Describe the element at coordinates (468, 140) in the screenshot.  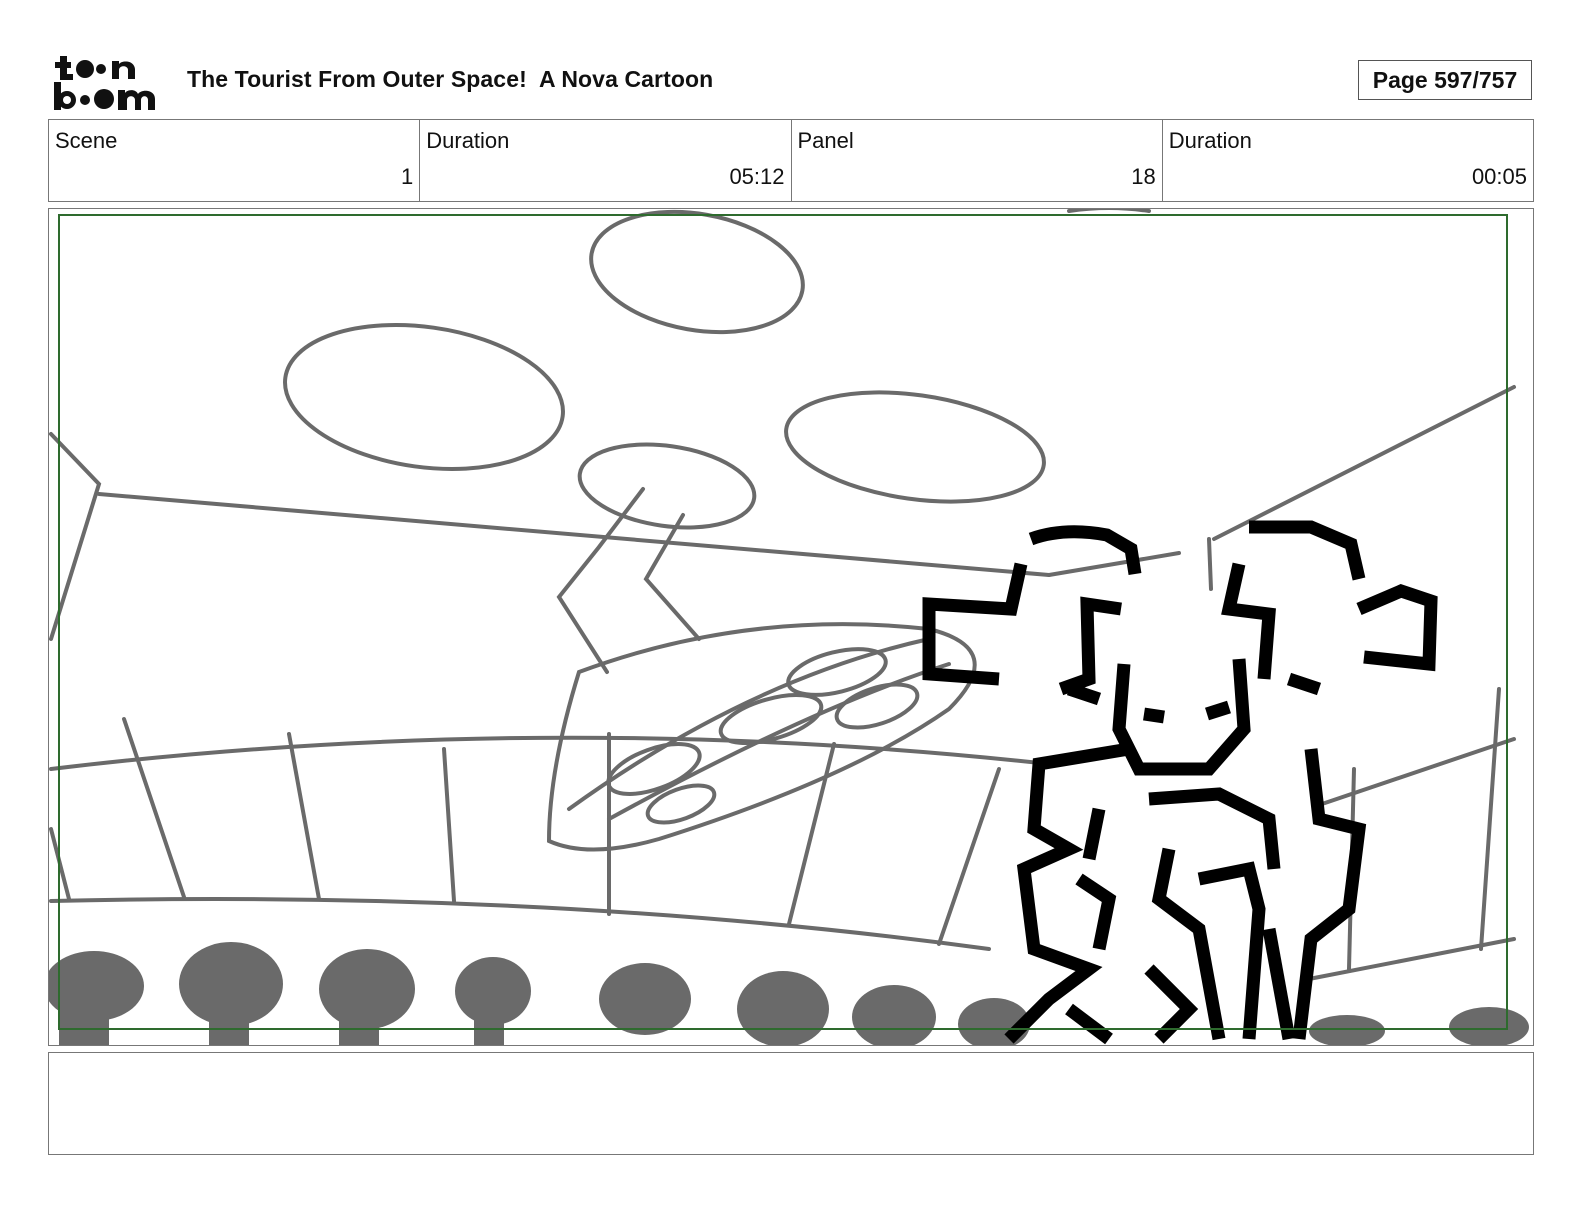
I see `scene-duration-label: Duration` at that location.